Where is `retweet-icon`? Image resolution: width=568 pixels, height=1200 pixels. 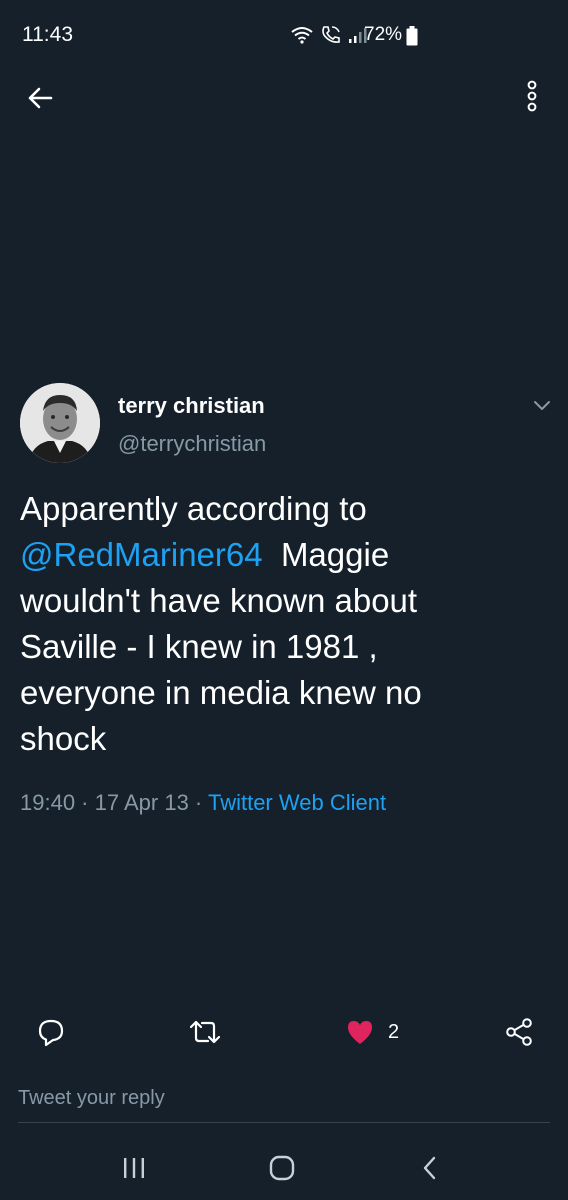
retweet-icon is located at coordinates (205, 1032).